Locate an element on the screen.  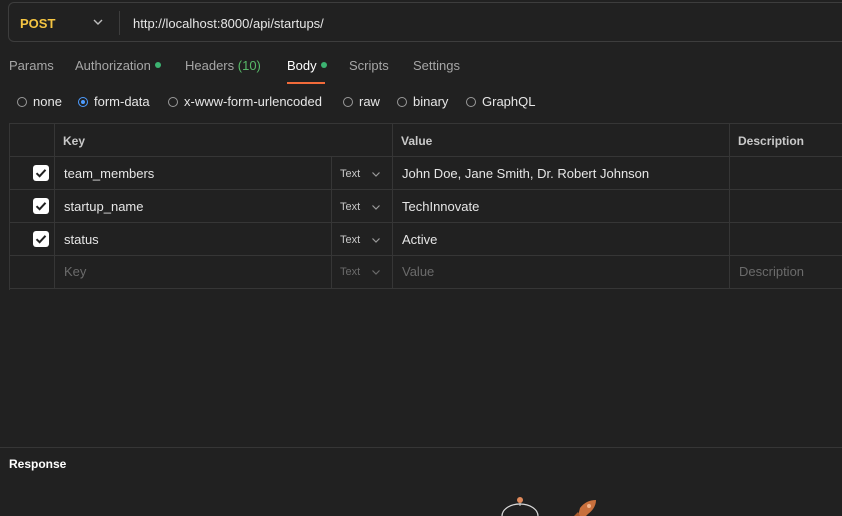
tab-label: Headers is located at coordinates (210, 65).